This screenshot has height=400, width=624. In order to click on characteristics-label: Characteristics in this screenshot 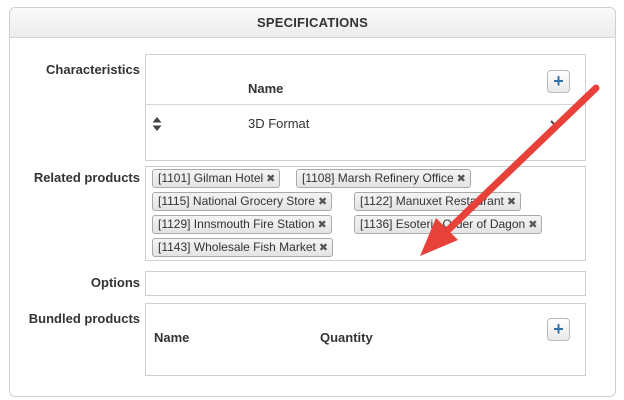, I will do `click(93, 69)`.